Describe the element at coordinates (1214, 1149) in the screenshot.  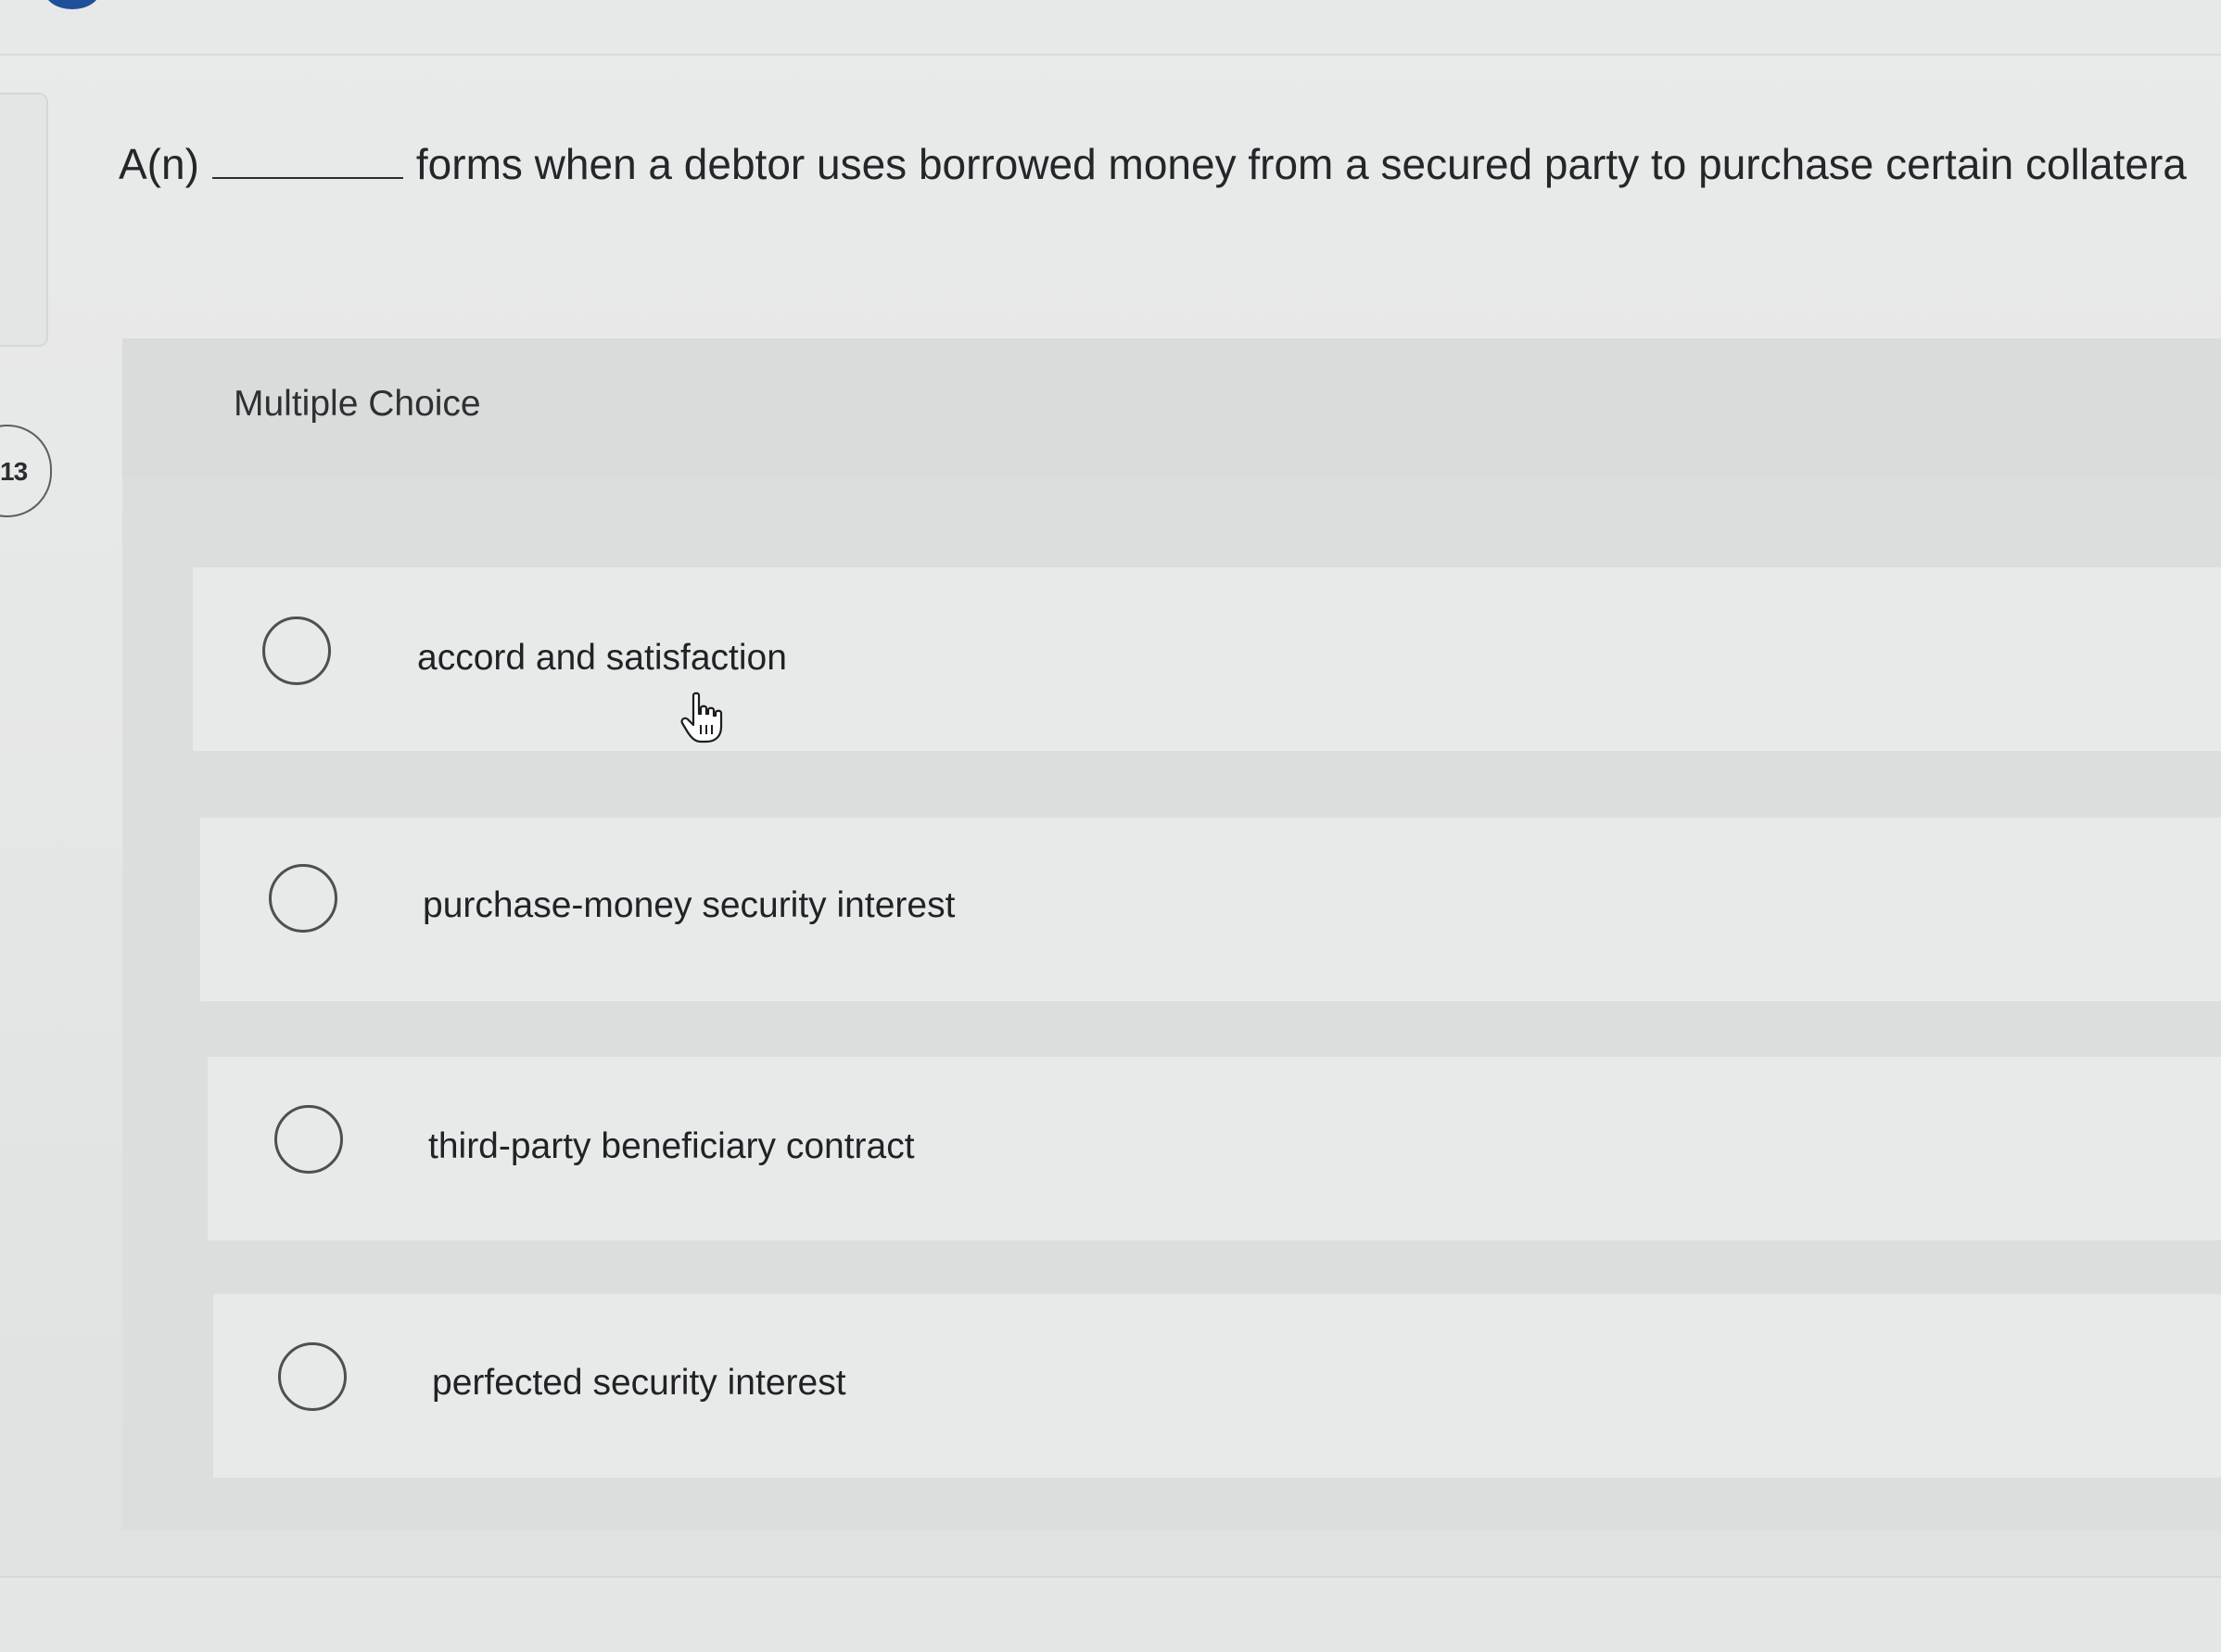
I see `choice-option-3: third-party beneficiary contract` at that location.